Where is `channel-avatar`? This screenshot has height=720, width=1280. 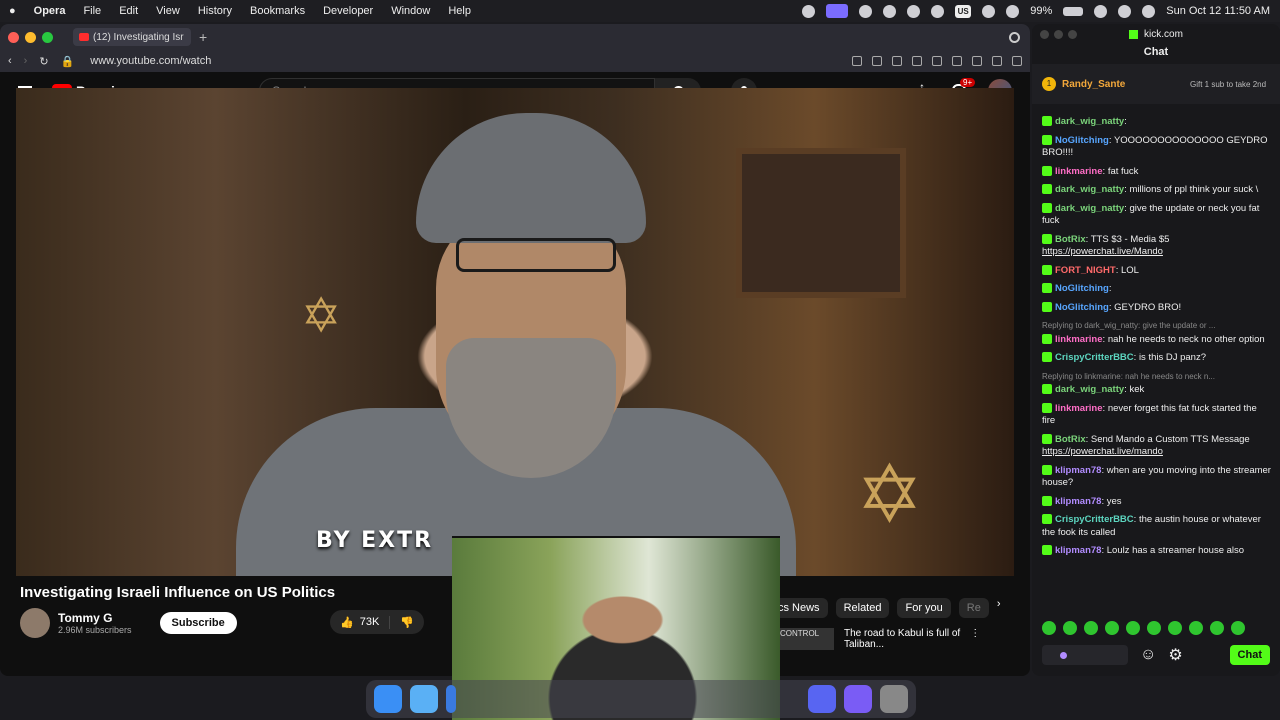 channel-avatar is located at coordinates (35, 623).